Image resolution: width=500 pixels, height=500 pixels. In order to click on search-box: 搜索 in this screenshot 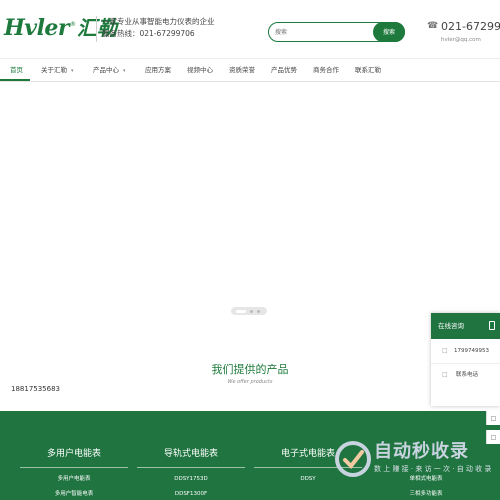, I will do `click(336, 31)`.